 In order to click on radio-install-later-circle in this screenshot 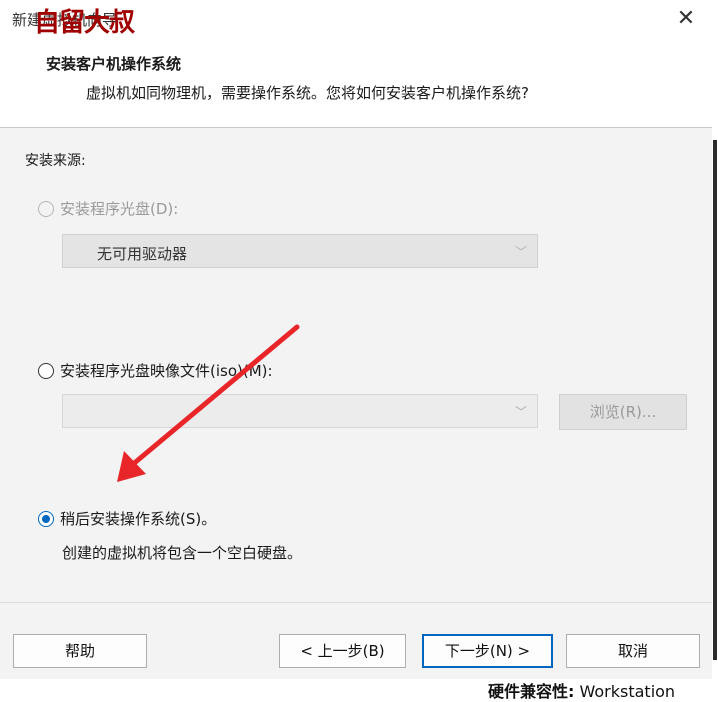, I will do `click(46, 518)`.